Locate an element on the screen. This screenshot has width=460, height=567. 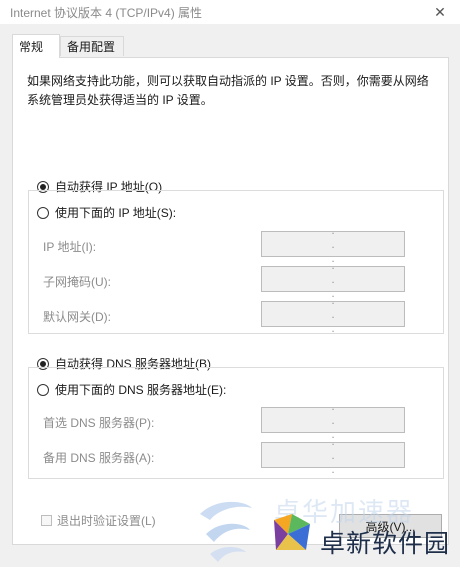
manual-dns-radio is located at coordinates (43, 389).